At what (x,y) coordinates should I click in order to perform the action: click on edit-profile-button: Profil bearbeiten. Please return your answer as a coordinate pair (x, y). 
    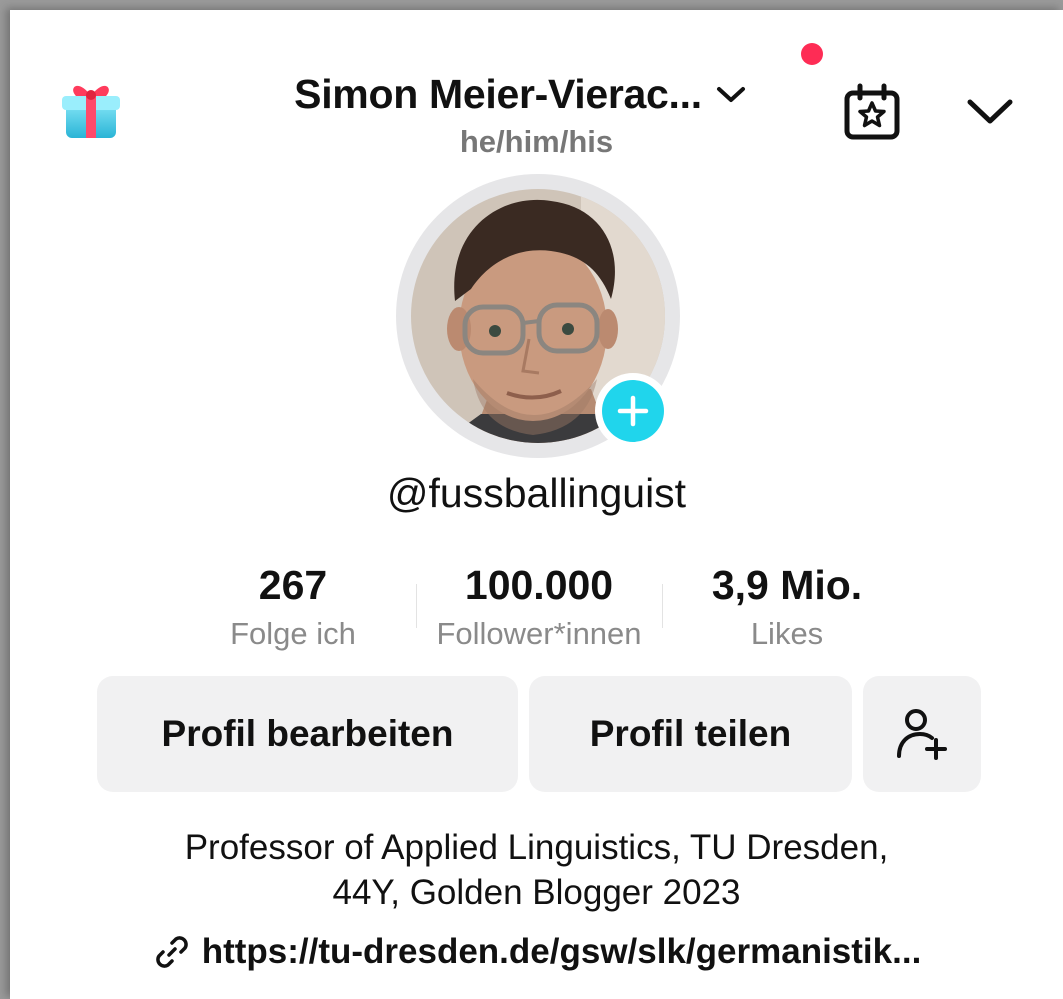
    Looking at the image, I should click on (307, 734).